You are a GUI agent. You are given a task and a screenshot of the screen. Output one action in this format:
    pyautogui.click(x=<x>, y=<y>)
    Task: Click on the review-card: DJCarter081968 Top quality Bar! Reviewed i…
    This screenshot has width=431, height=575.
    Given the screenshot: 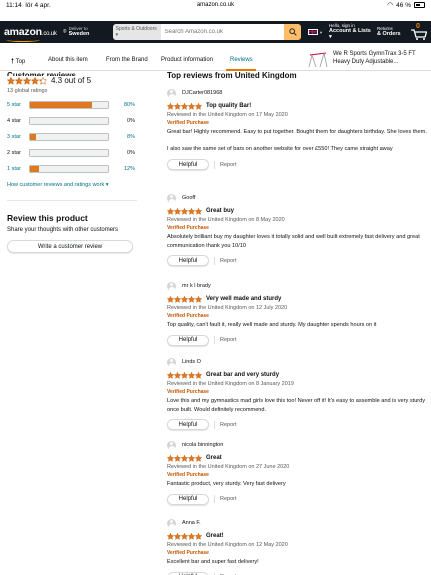 What is the action you would take?
    pyautogui.click(x=298, y=129)
    